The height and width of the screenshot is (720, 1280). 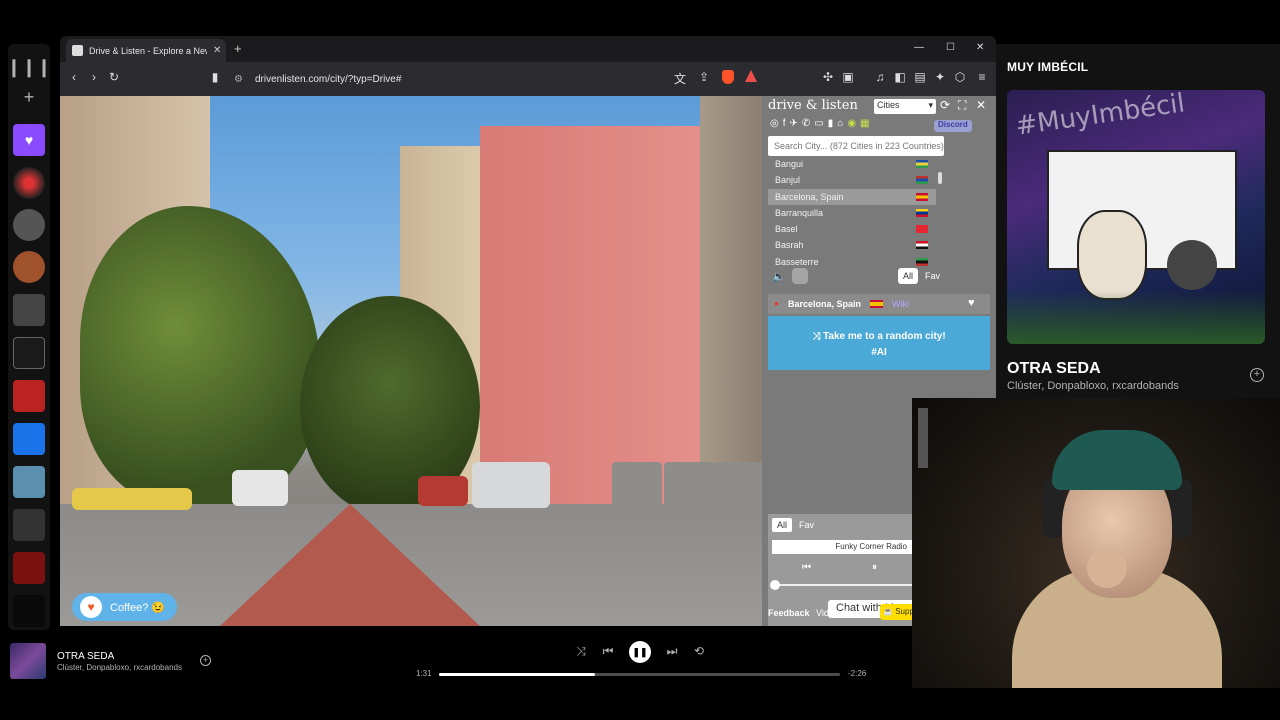 I want to click on pause-button: ❚❚, so click(x=640, y=652).